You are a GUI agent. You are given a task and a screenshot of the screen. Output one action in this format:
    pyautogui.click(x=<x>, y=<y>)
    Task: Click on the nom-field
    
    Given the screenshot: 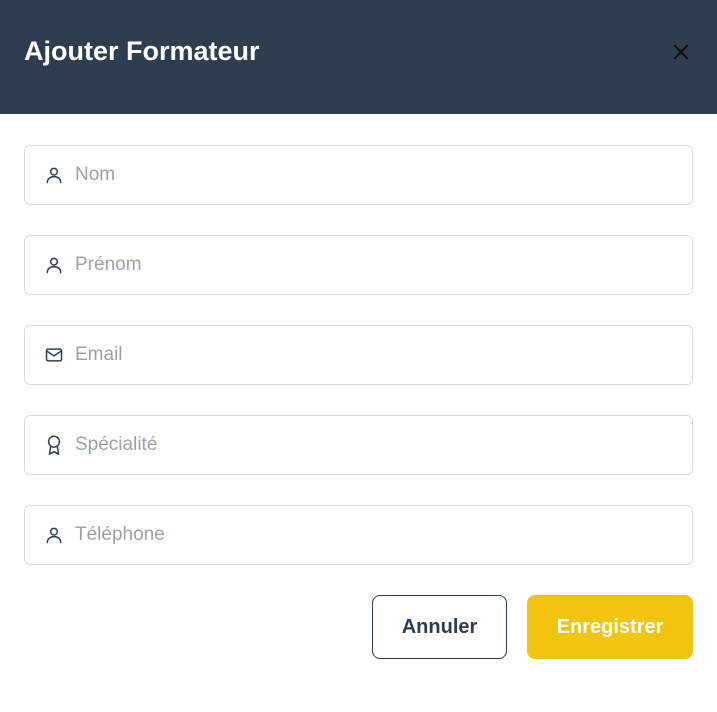 What is the action you would take?
    pyautogui.click(x=358, y=175)
    